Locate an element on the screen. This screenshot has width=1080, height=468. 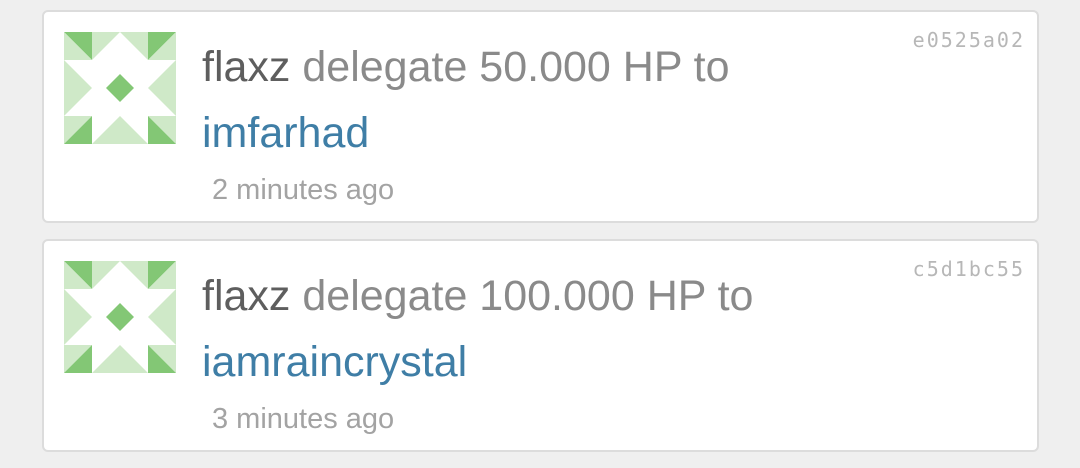
timestamp: 2 minutes ago is located at coordinates (303, 190).